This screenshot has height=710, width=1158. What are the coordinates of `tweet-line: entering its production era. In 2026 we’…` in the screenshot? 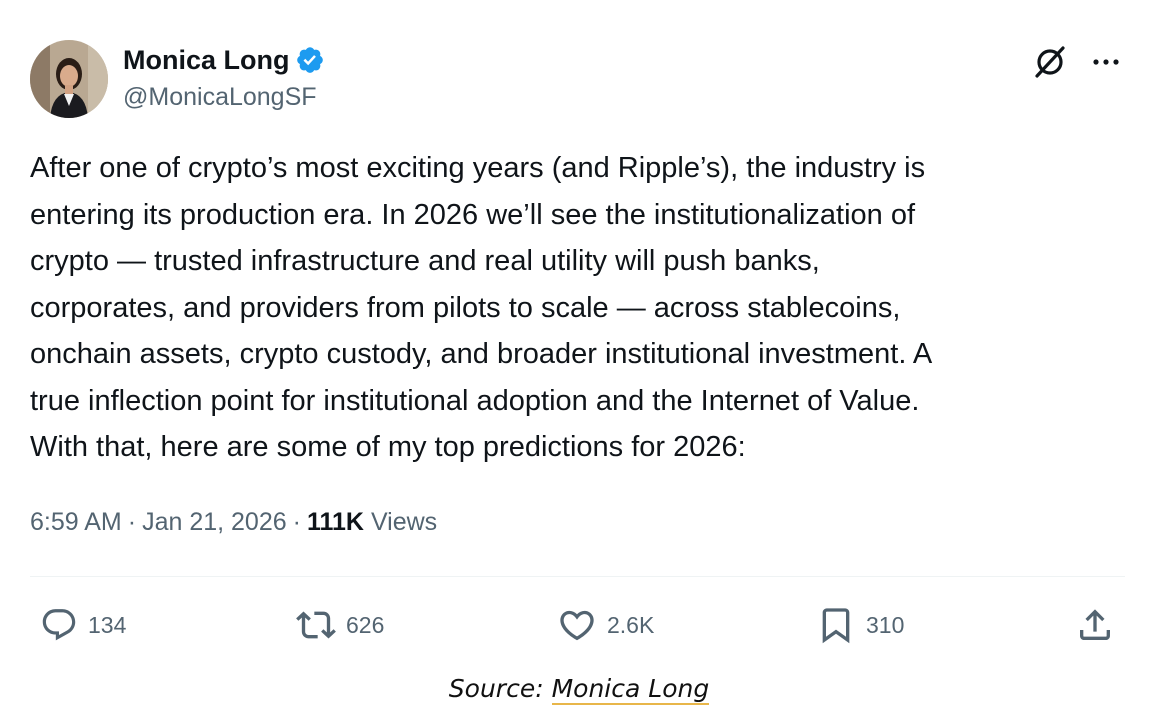 It's located at (473, 214).